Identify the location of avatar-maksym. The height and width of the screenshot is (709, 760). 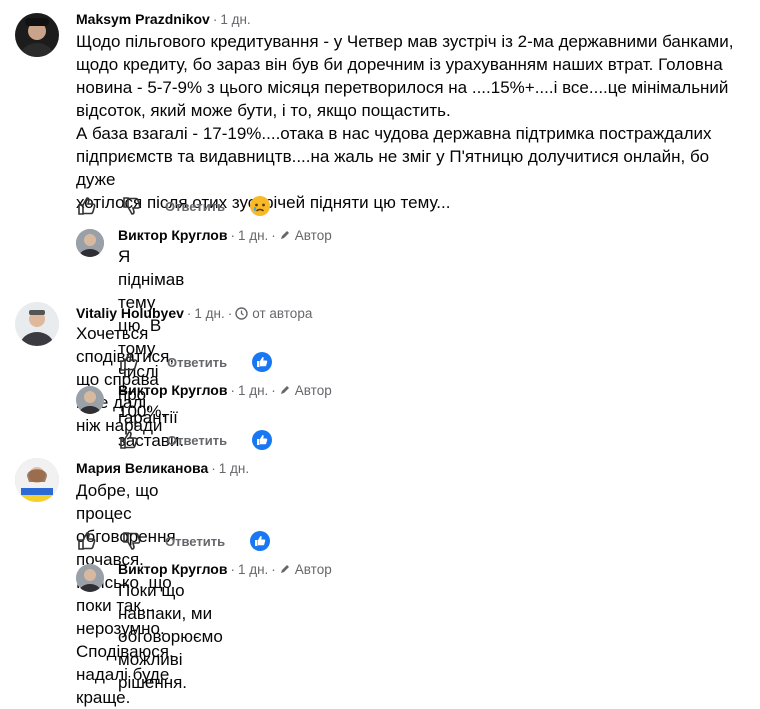
(37, 35).